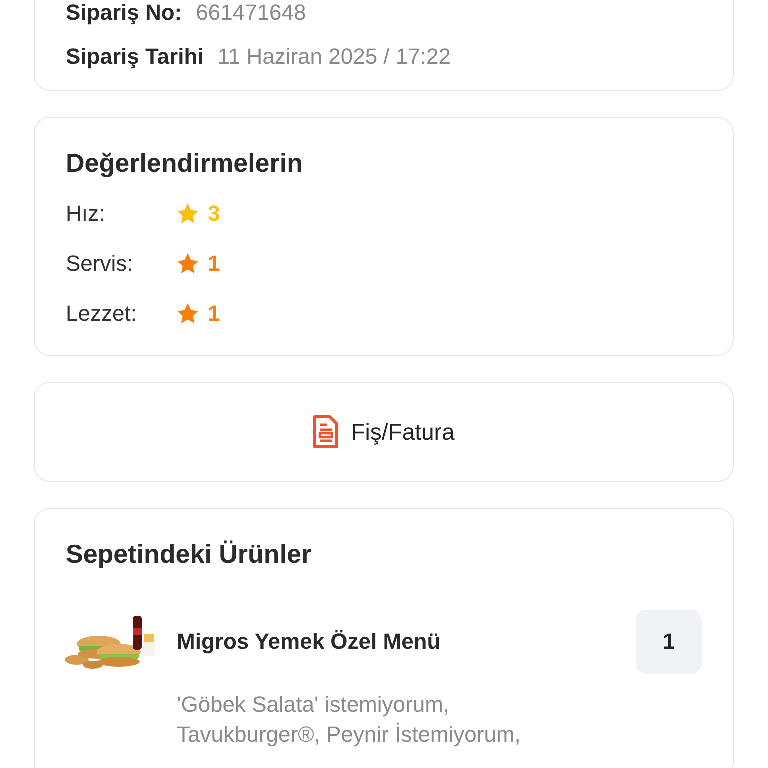  I want to click on product-note: 'Göbek Salata' istemiyorum, Tavukburger®, Peynir İstemiyorum,, so click(349, 720).